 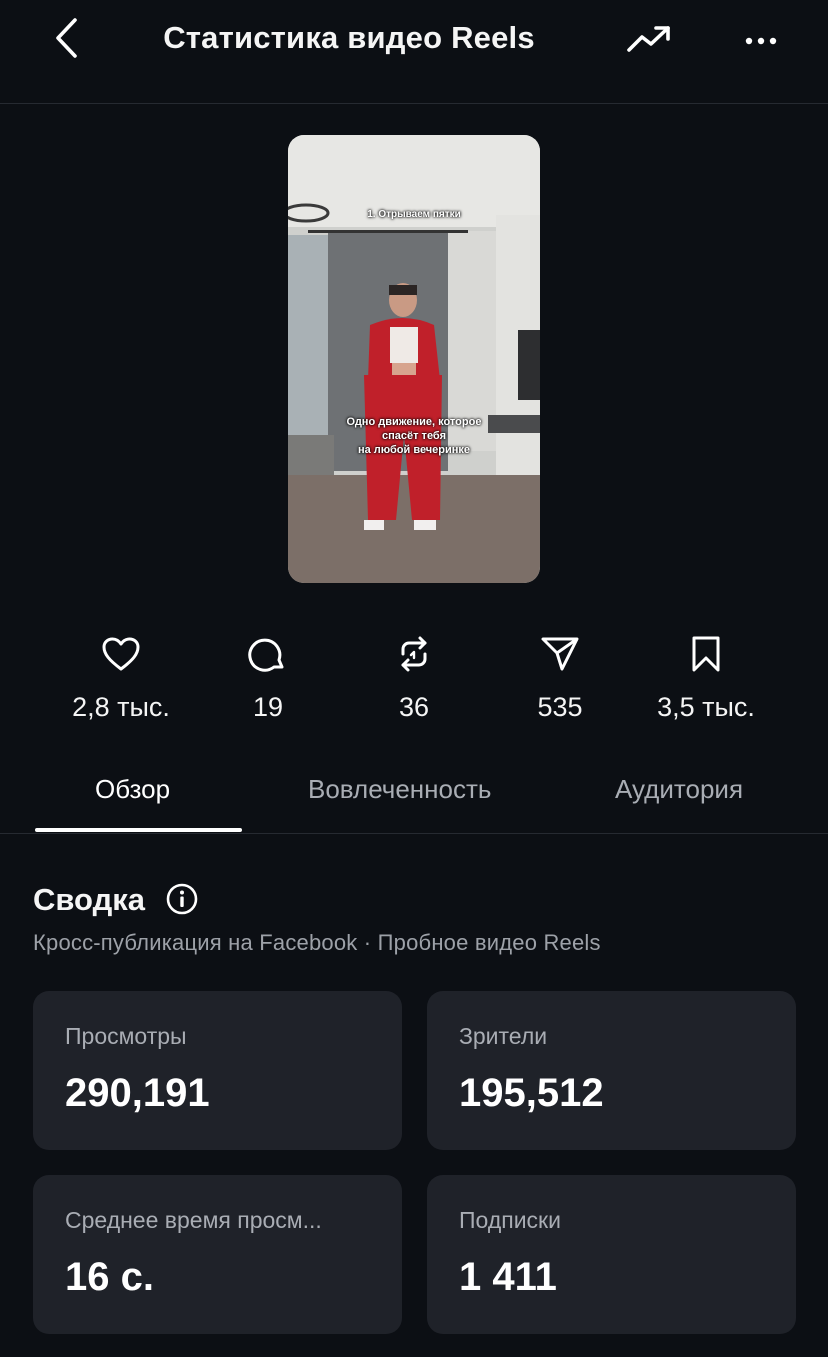 I want to click on insights-trend-button, so click(x=649, y=41).